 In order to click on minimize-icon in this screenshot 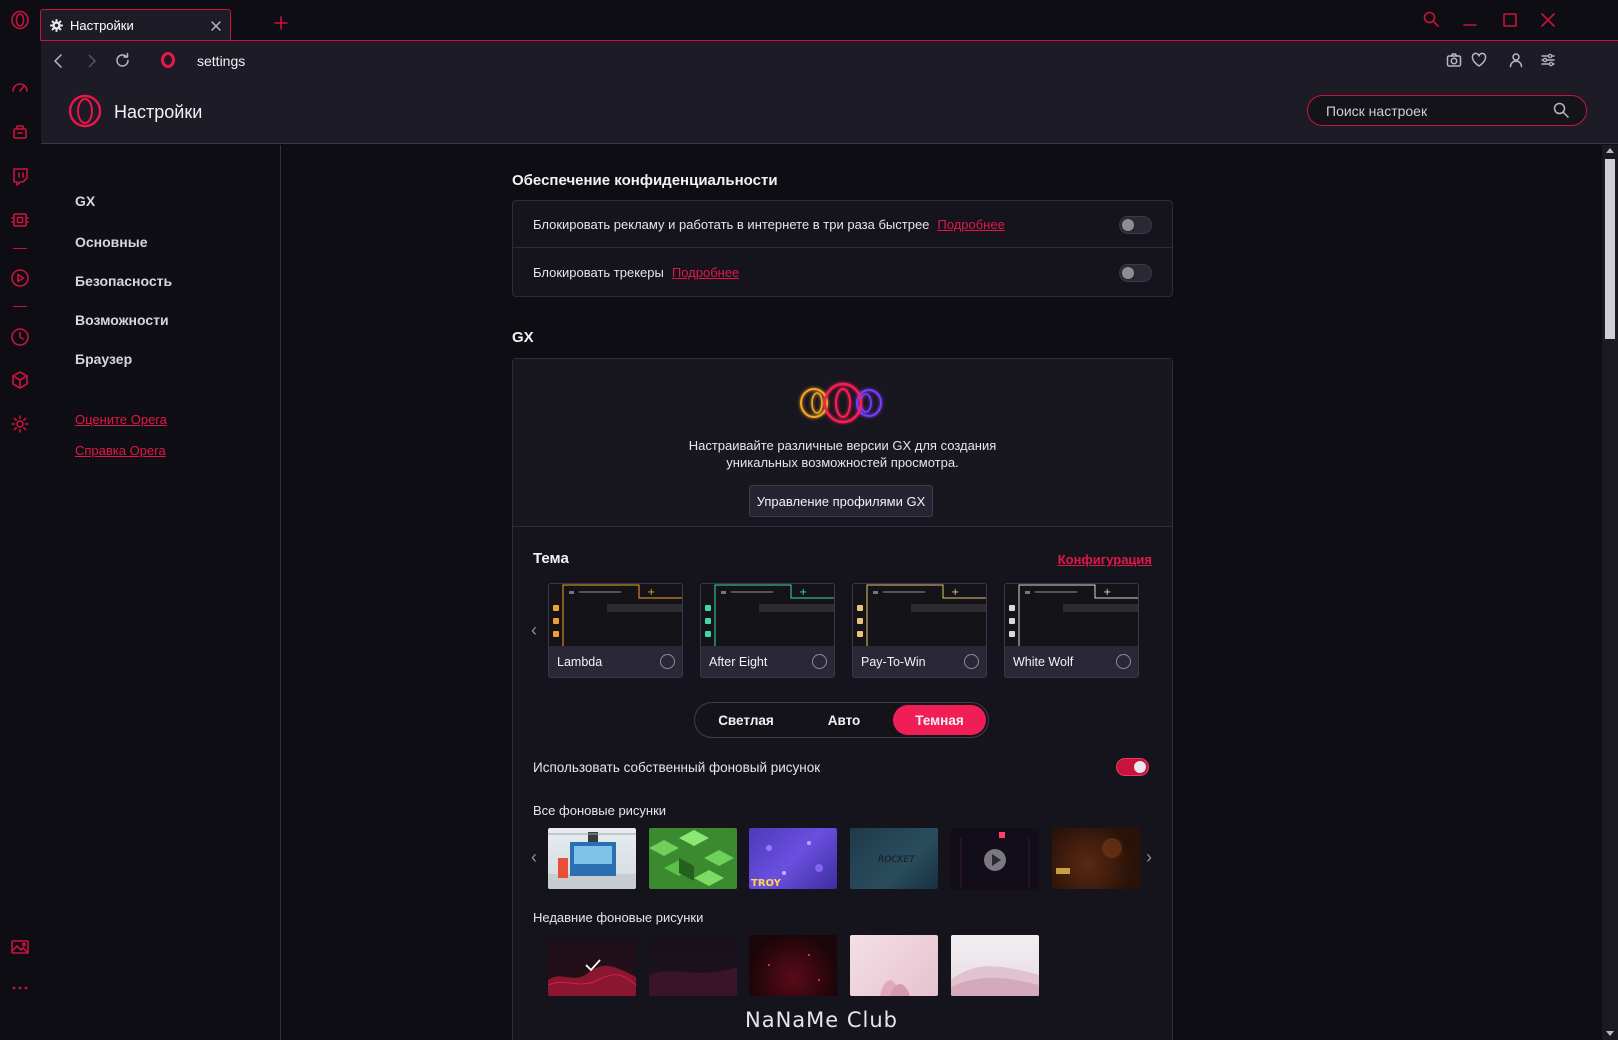, I will do `click(1470, 21)`.